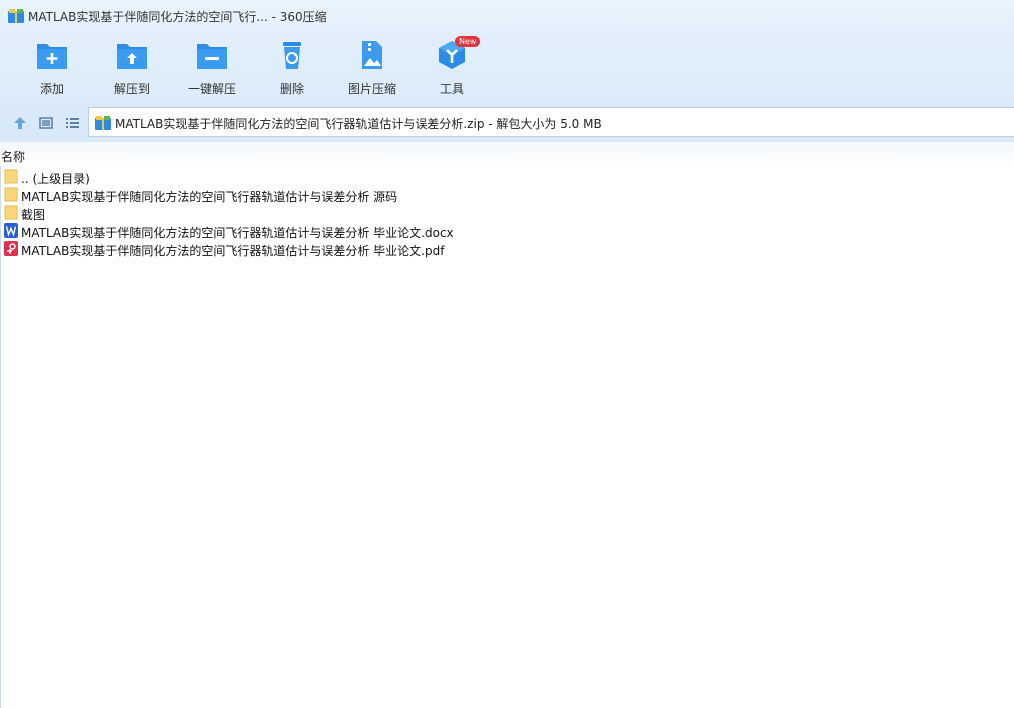 This screenshot has width=1014, height=708. I want to click on image-compress-button: 图片压缩, so click(372, 68).